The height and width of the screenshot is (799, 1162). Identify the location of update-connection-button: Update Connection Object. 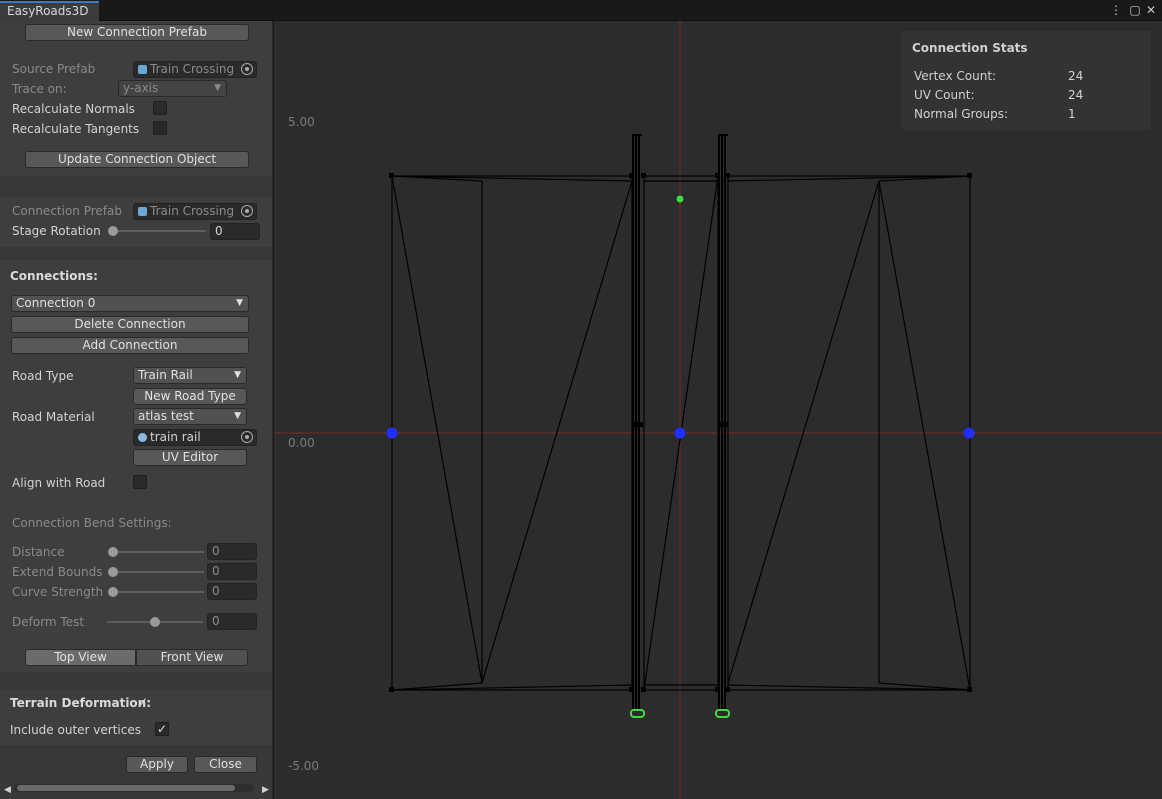
(137, 159).